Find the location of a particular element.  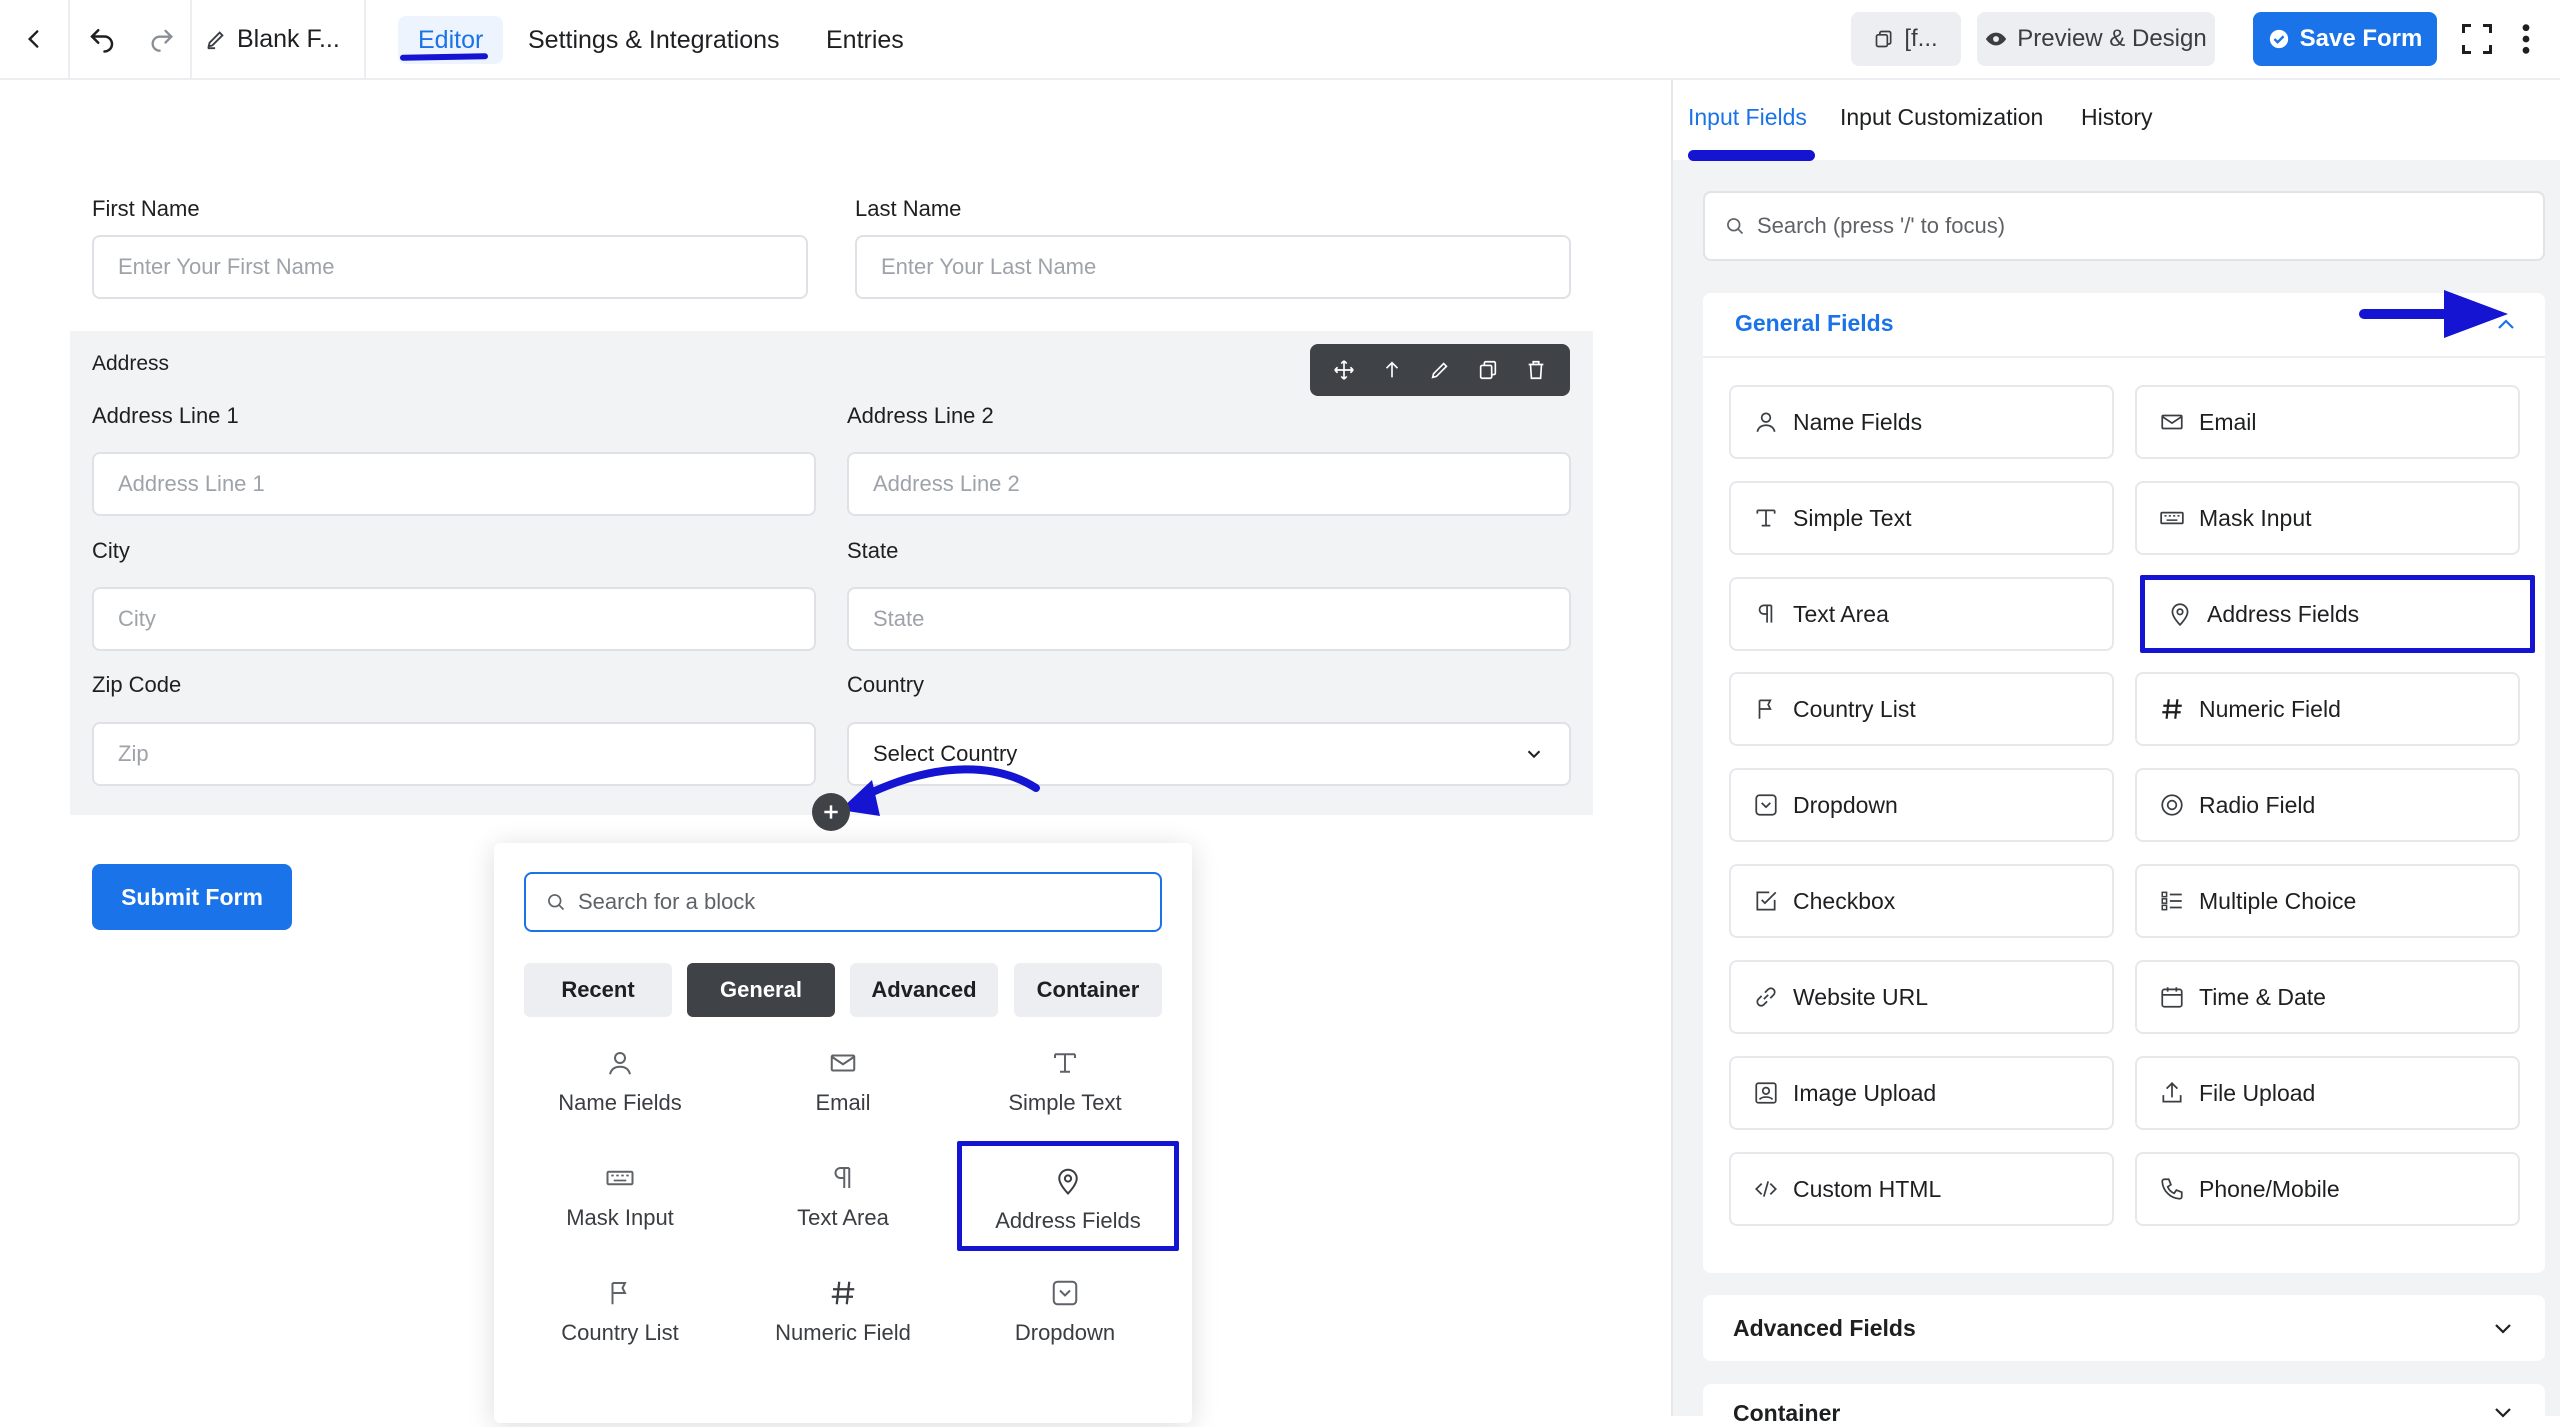

field-label: Numeric Field is located at coordinates (2270, 708).